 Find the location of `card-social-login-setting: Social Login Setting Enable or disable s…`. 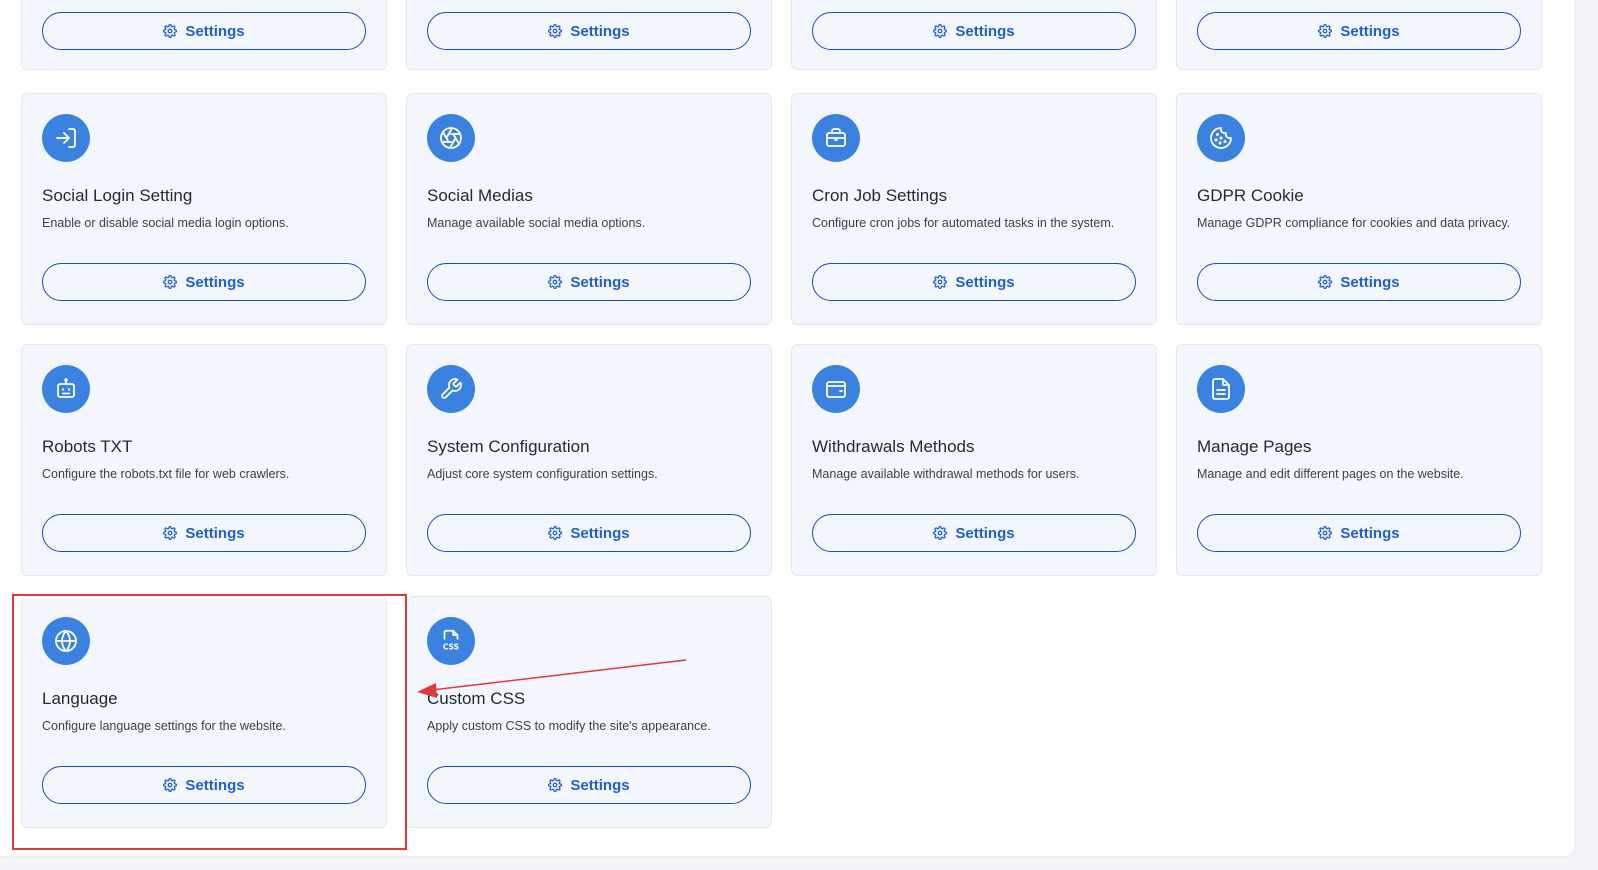

card-social-login-setting: Social Login Setting Enable or disable s… is located at coordinates (204, 209).